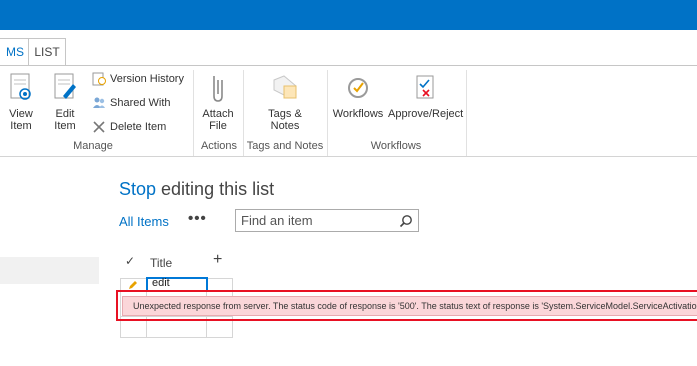 The image size is (697, 366). What do you see at coordinates (285, 120) in the screenshot?
I see `tags-notes-label: Tags & Notes` at bounding box center [285, 120].